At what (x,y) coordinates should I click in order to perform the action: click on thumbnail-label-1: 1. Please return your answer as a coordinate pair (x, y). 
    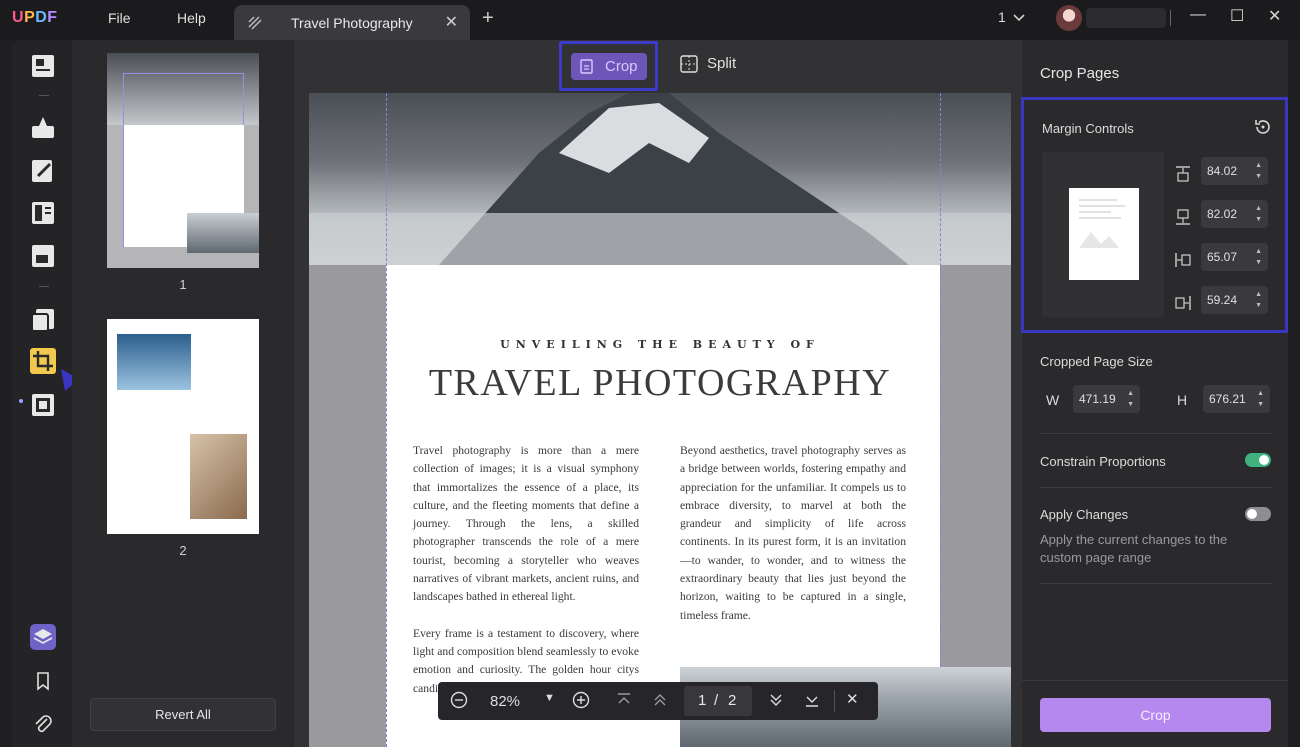
    Looking at the image, I should click on (183, 284).